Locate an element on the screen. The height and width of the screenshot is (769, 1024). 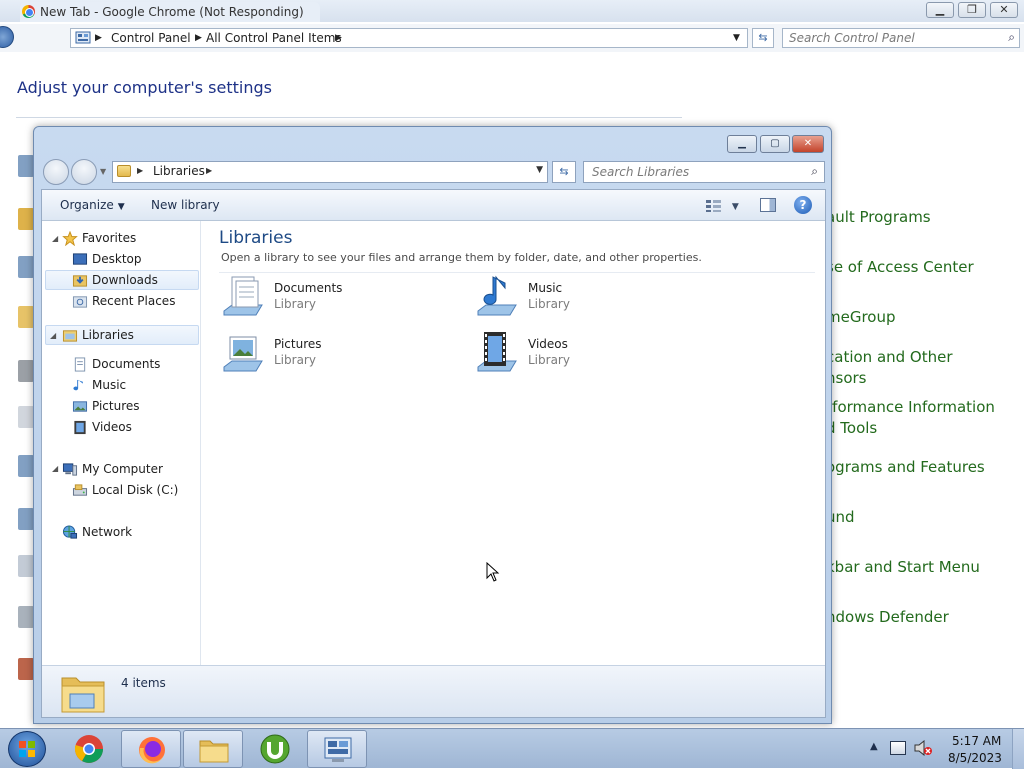
nav-desktop: Desktop is located at coordinates (132, 260).